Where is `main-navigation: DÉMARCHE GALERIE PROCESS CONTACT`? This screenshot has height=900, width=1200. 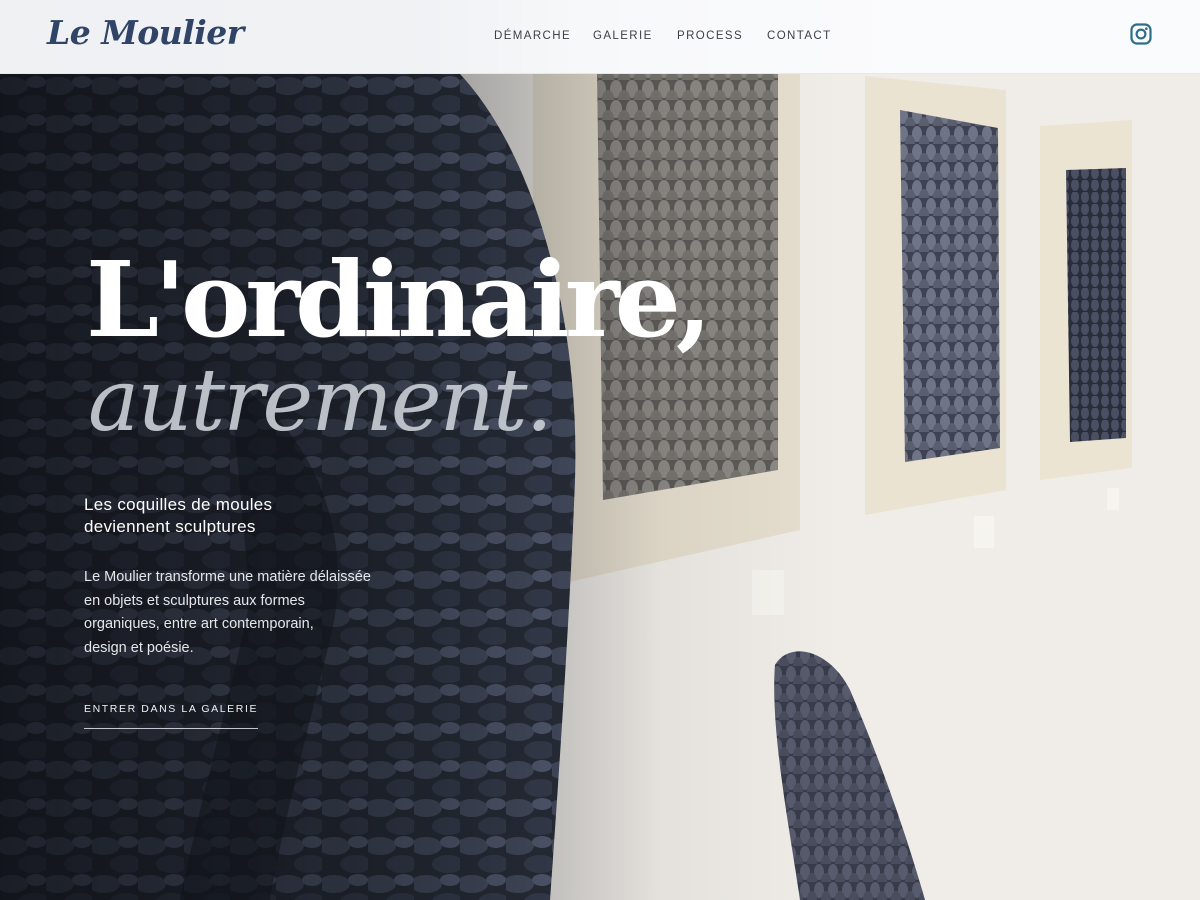
main-navigation: DÉMARCHE GALERIE PROCESS CONTACT is located at coordinates (665, 36).